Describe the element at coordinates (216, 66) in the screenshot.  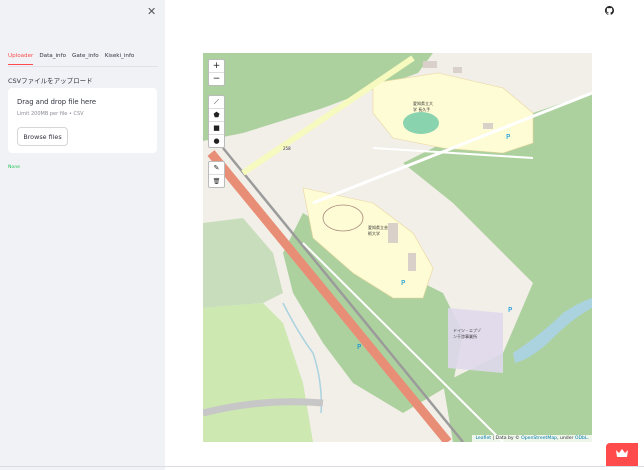
I see `zoom-in-button: +` at that location.